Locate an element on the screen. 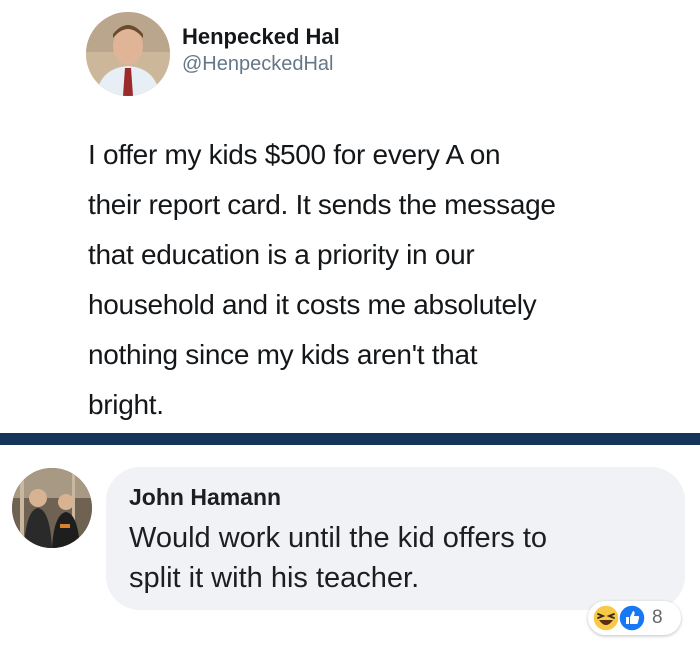  reactions-summary: 8 is located at coordinates (634, 618).